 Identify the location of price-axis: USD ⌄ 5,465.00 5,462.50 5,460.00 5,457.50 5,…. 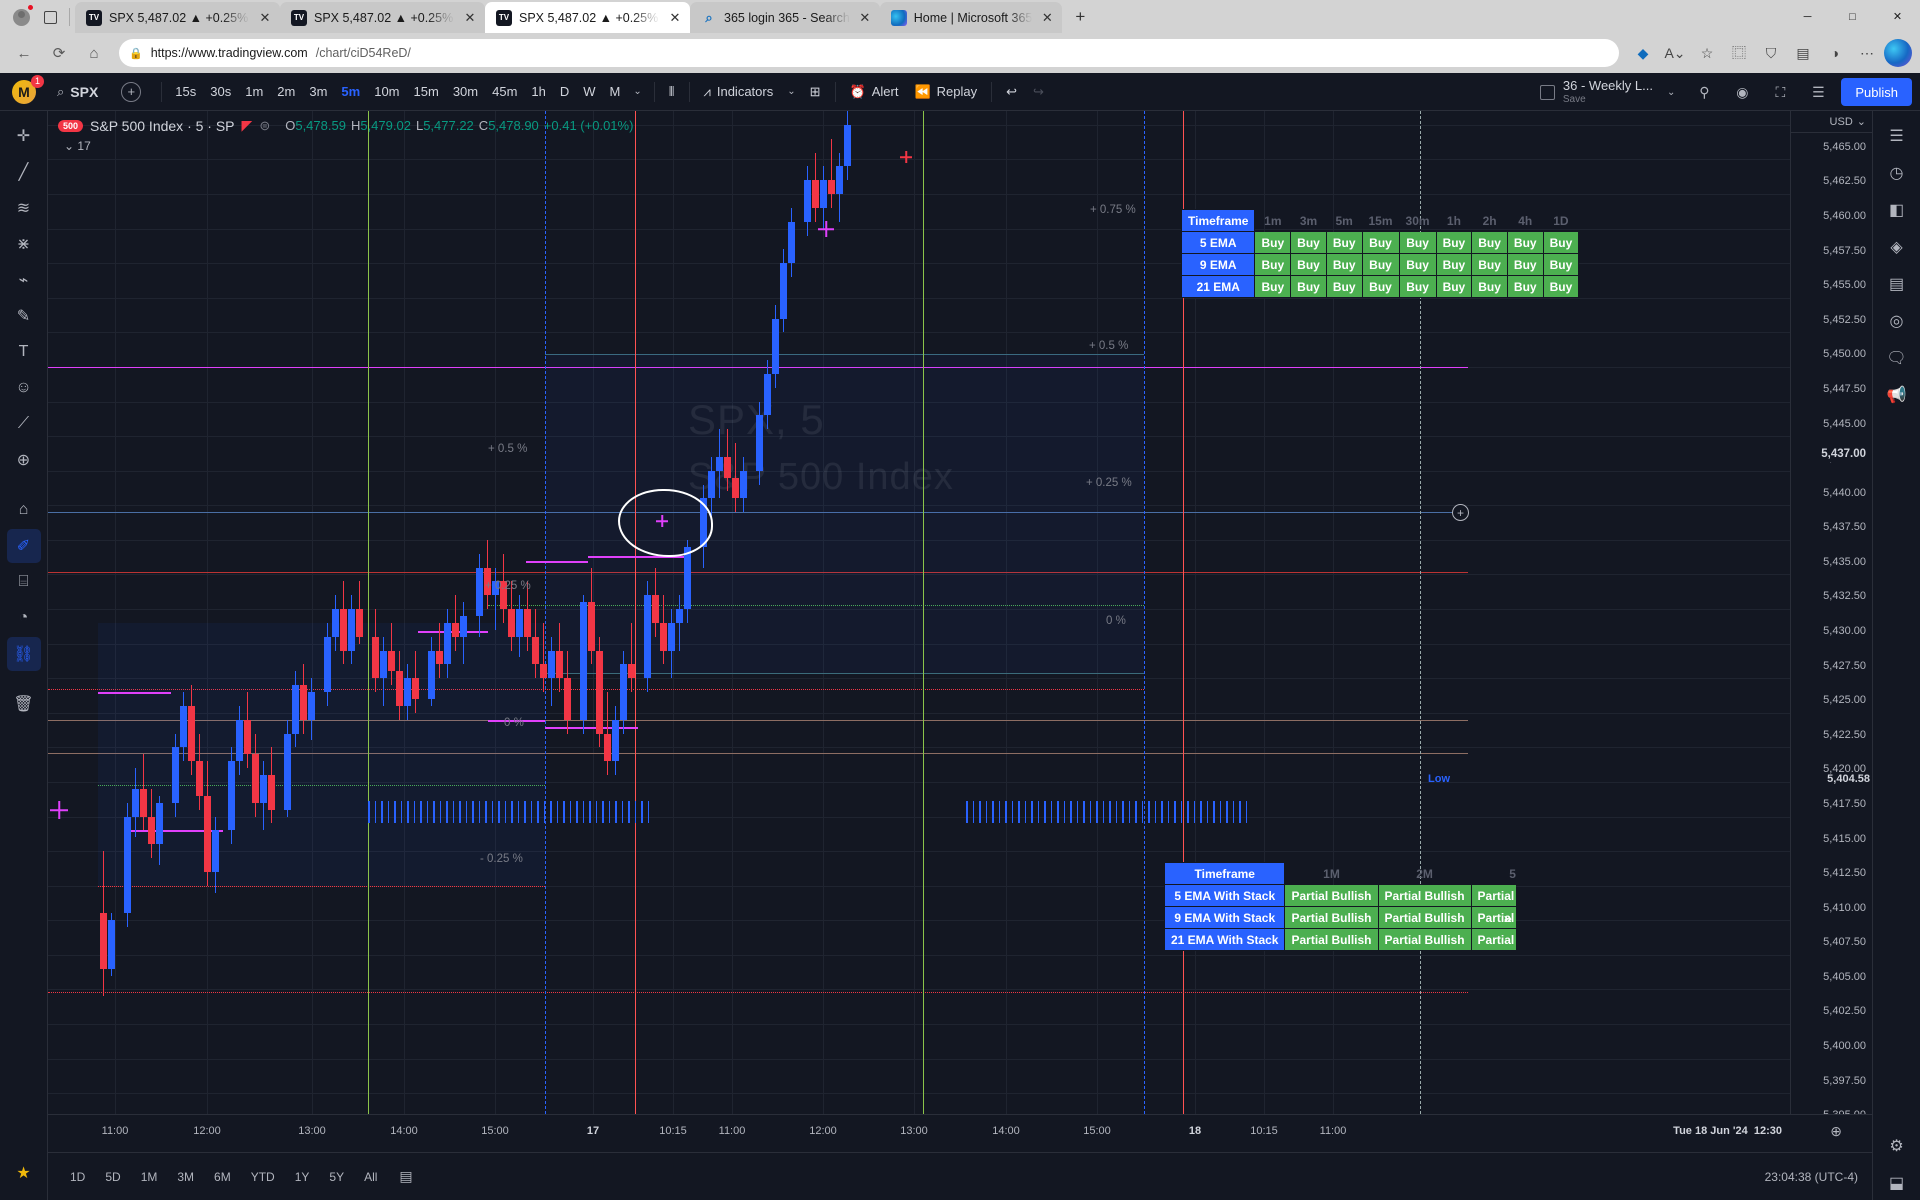
(1831, 616).